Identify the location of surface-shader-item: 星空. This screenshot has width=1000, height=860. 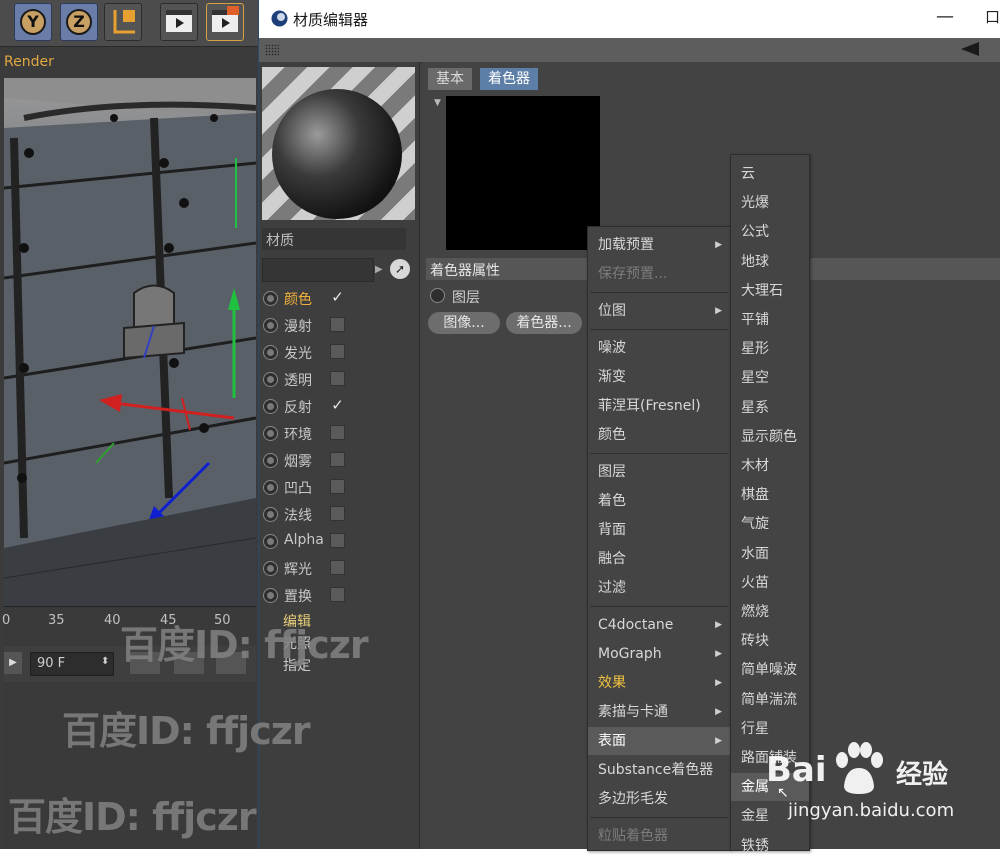
(770, 378).